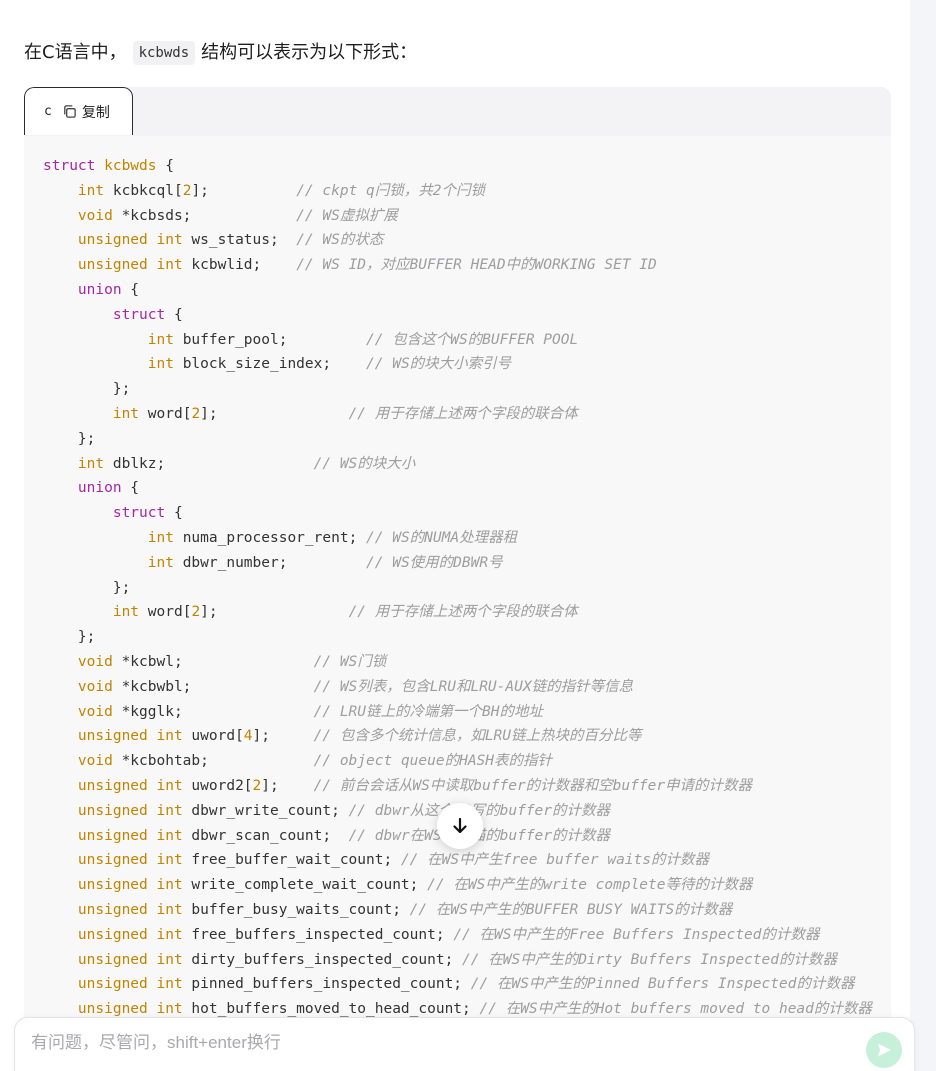 The height and width of the screenshot is (1071, 936). What do you see at coordinates (457, 111) in the screenshot?
I see `code-tab-bar: c 复制` at bounding box center [457, 111].